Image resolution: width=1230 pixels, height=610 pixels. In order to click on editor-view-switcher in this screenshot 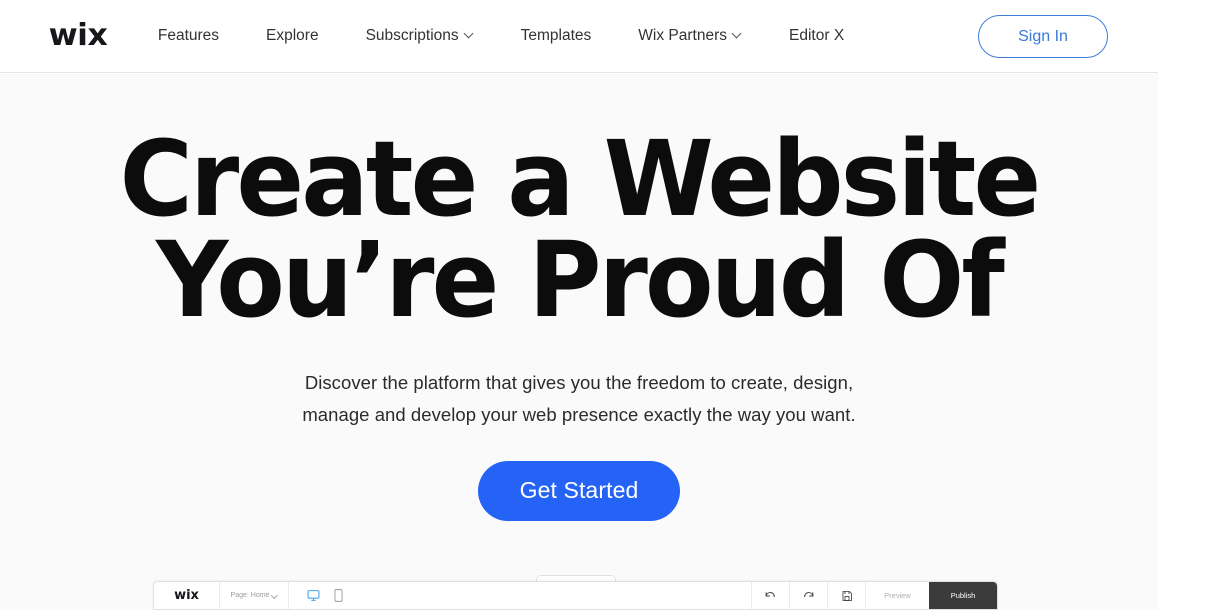, I will do `click(325, 595)`.